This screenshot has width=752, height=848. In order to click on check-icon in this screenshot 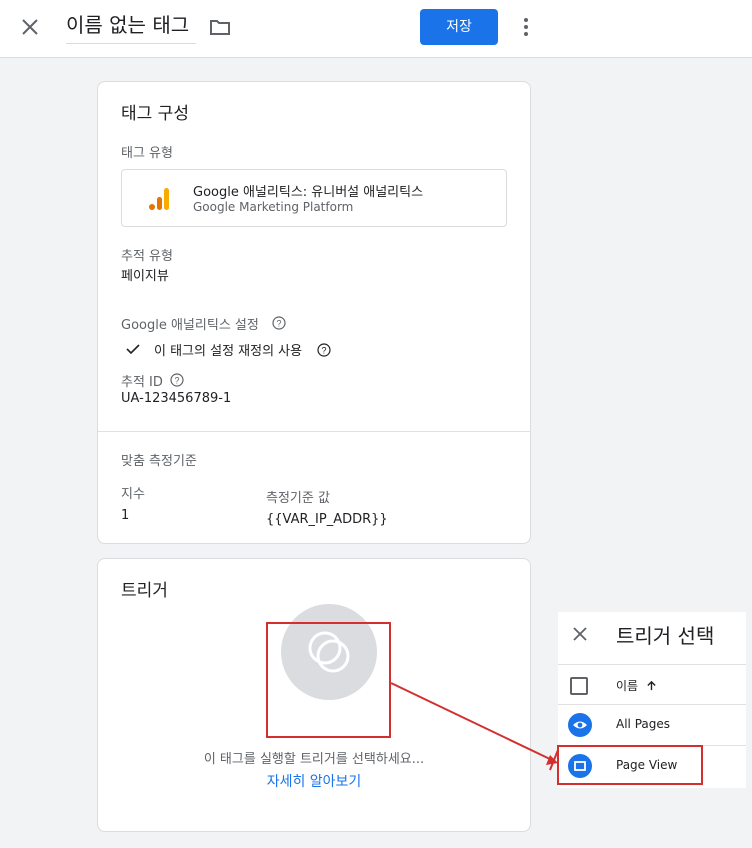, I will do `click(133, 349)`.